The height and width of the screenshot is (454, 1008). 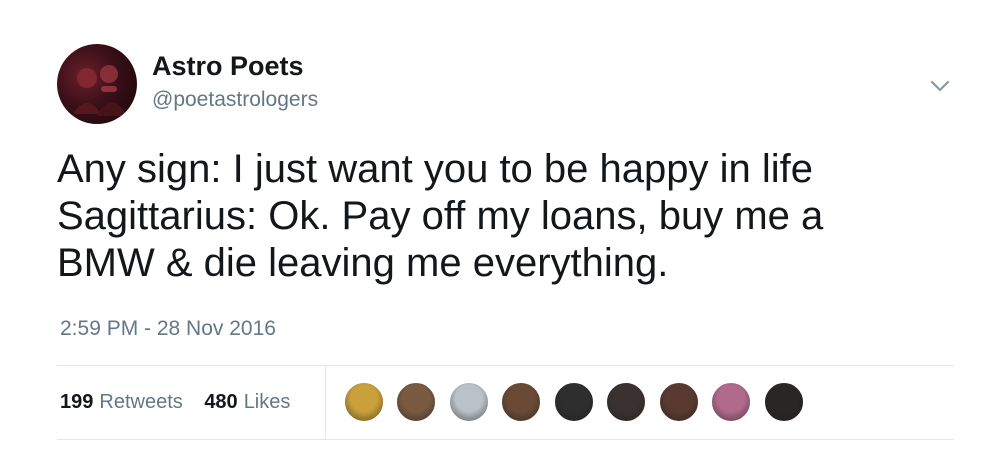 I want to click on tweet-timestamp: 2:59 PM - 28 Nov 2016, so click(x=168, y=329).